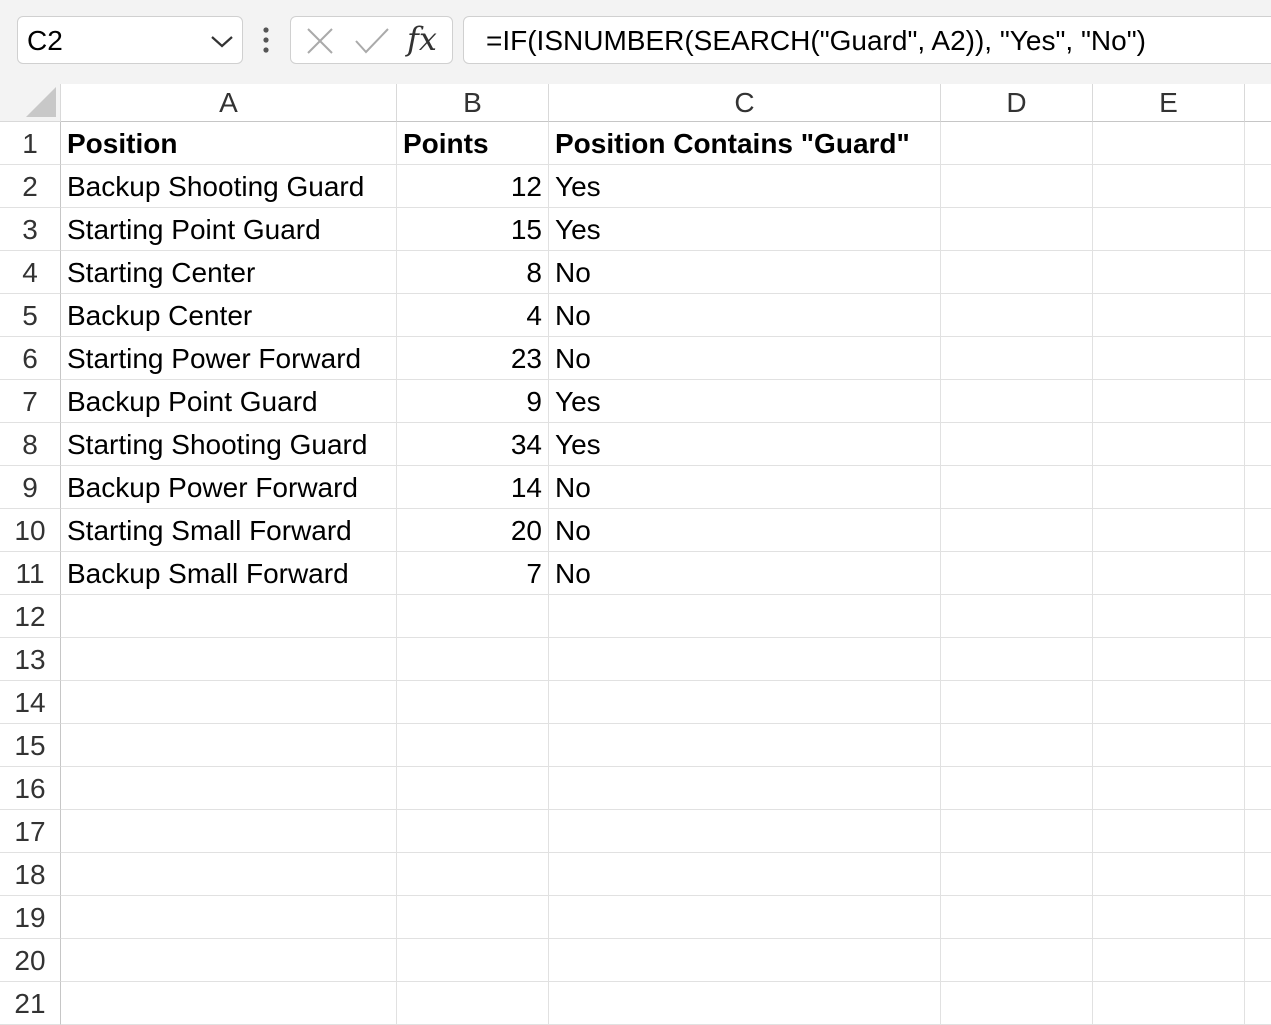 This screenshot has width=1271, height=1025. What do you see at coordinates (30, 702) in the screenshot?
I see `row-header-14: 14` at bounding box center [30, 702].